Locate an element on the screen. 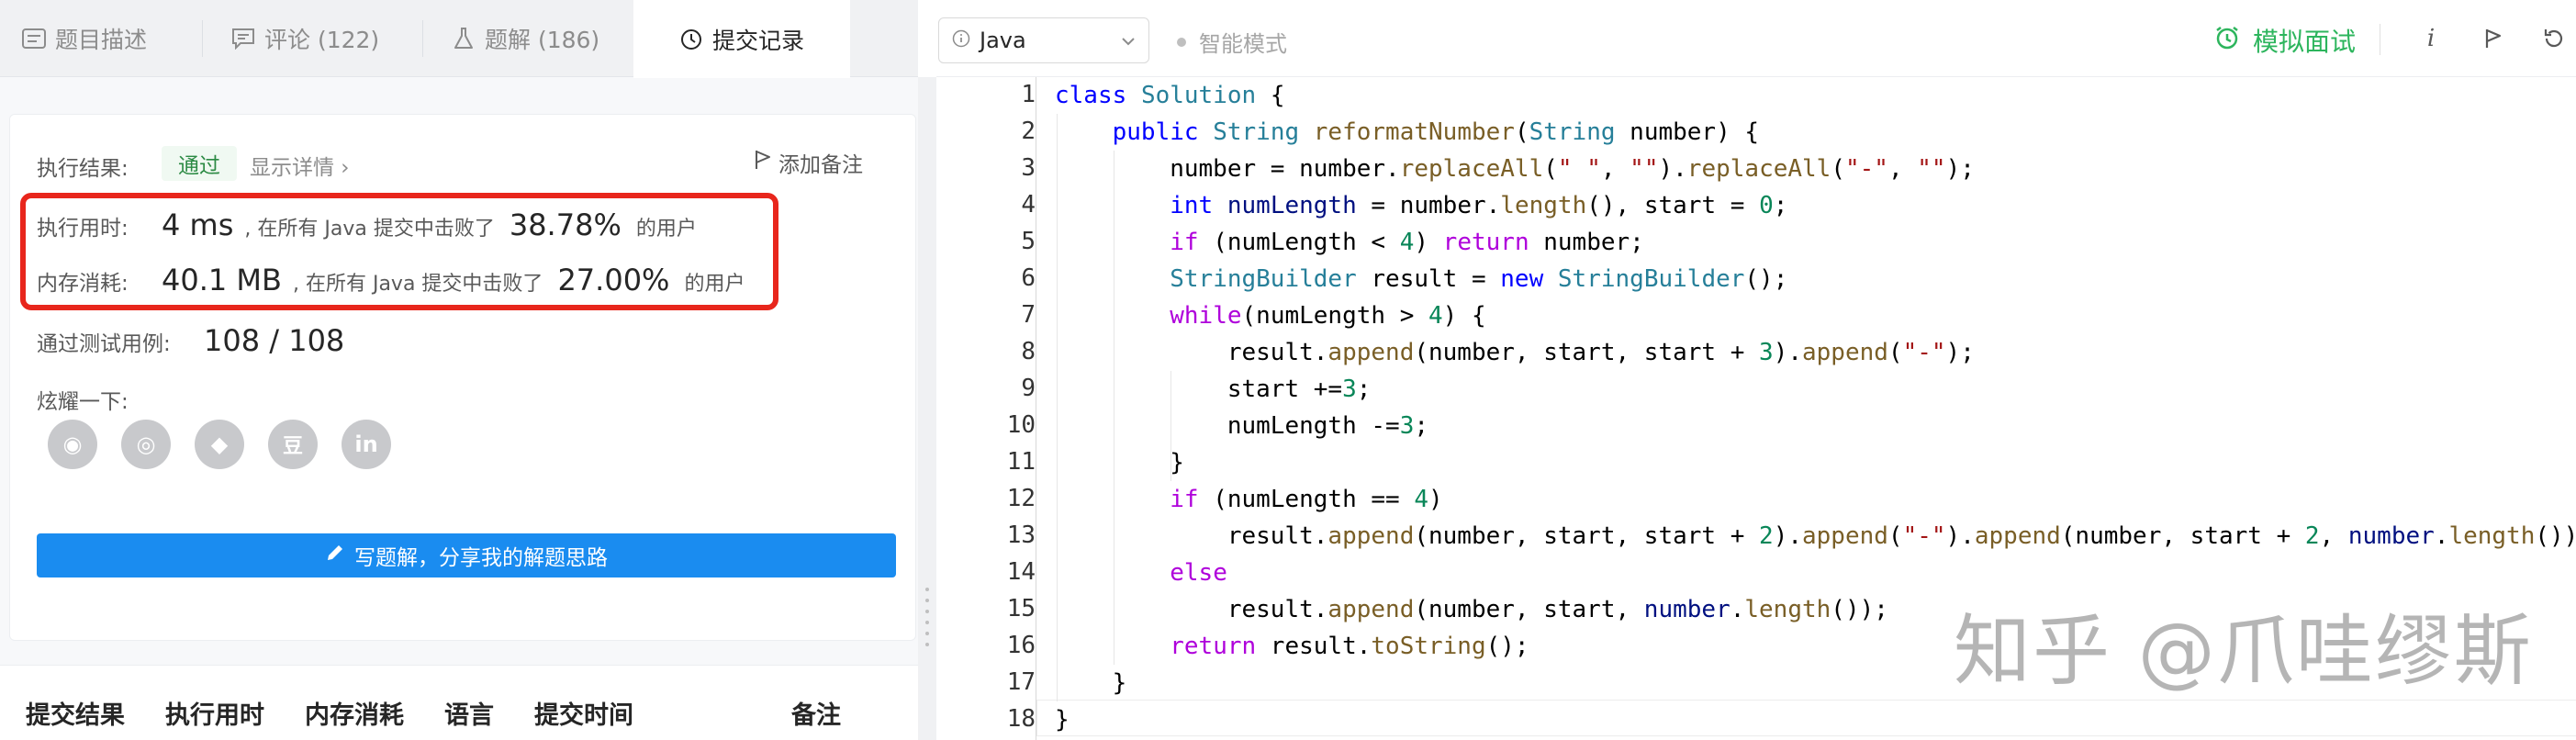 The image size is (2576, 740). description-icon is located at coordinates (34, 38).